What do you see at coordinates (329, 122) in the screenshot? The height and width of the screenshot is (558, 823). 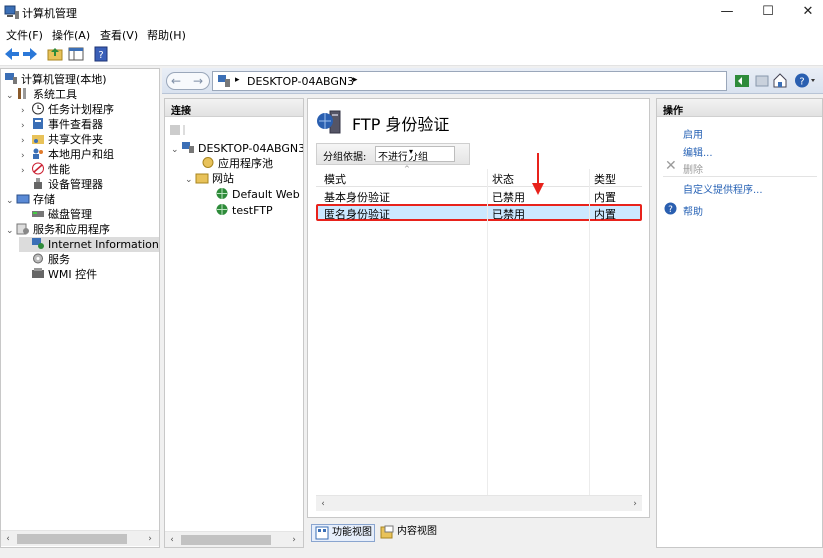 I see `ftp-auth-icon` at bounding box center [329, 122].